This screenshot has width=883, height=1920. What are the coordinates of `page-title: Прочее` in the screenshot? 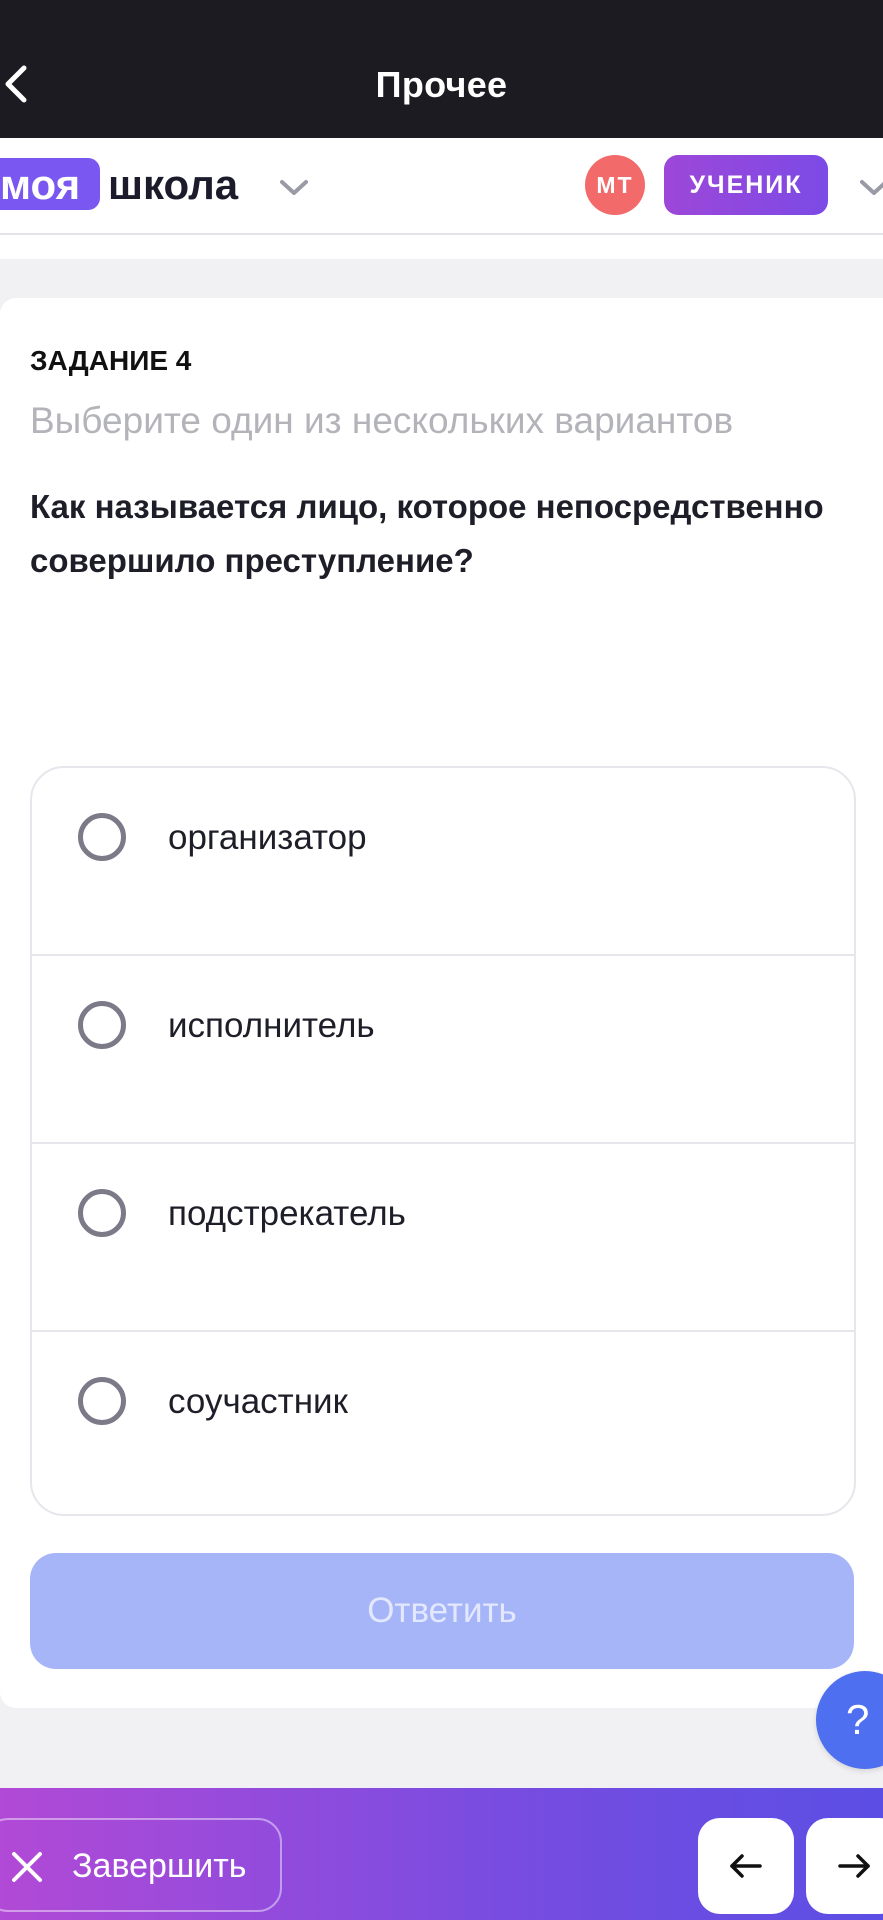 It's located at (441, 84).